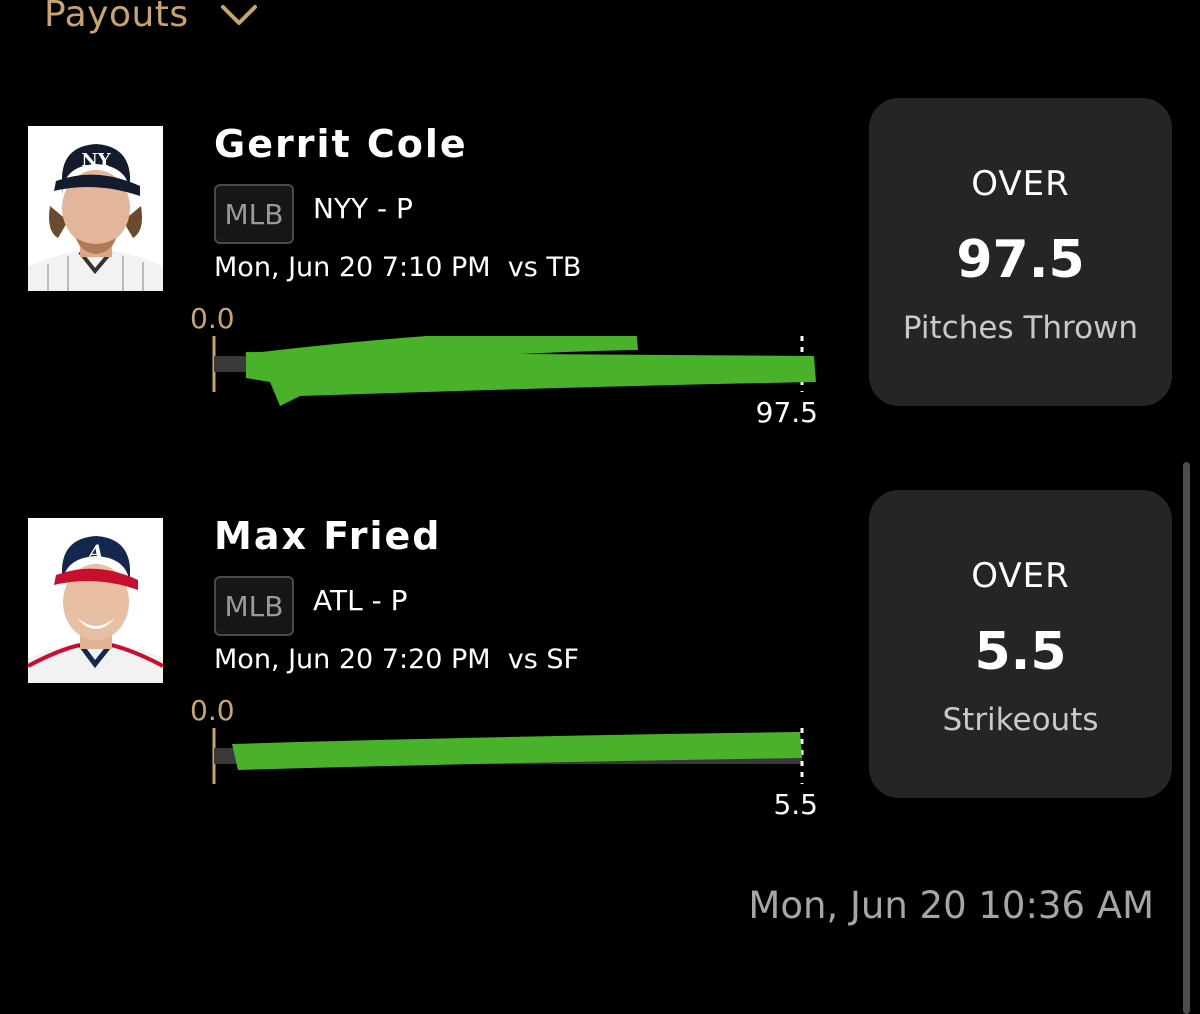 The width and height of the screenshot is (1200, 1014). I want to click on payouts-header: Payouts, so click(151, 17).